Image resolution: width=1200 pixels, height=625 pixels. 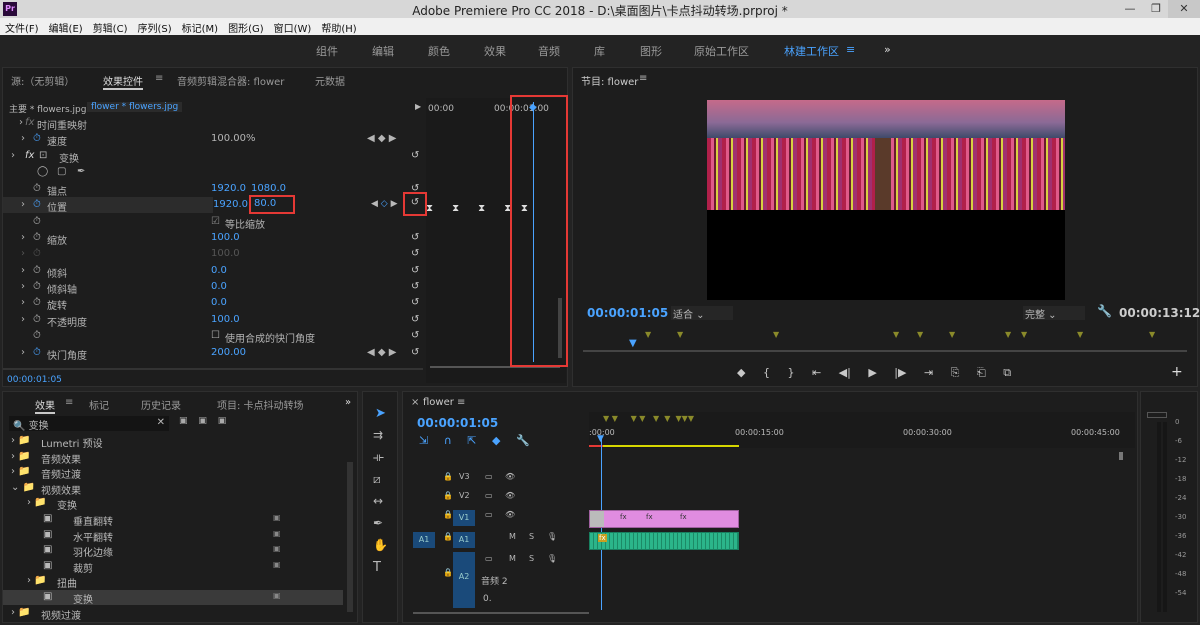 I want to click on effects-tree-item: ▣ 水平翻转 ▣, so click(x=173, y=536).